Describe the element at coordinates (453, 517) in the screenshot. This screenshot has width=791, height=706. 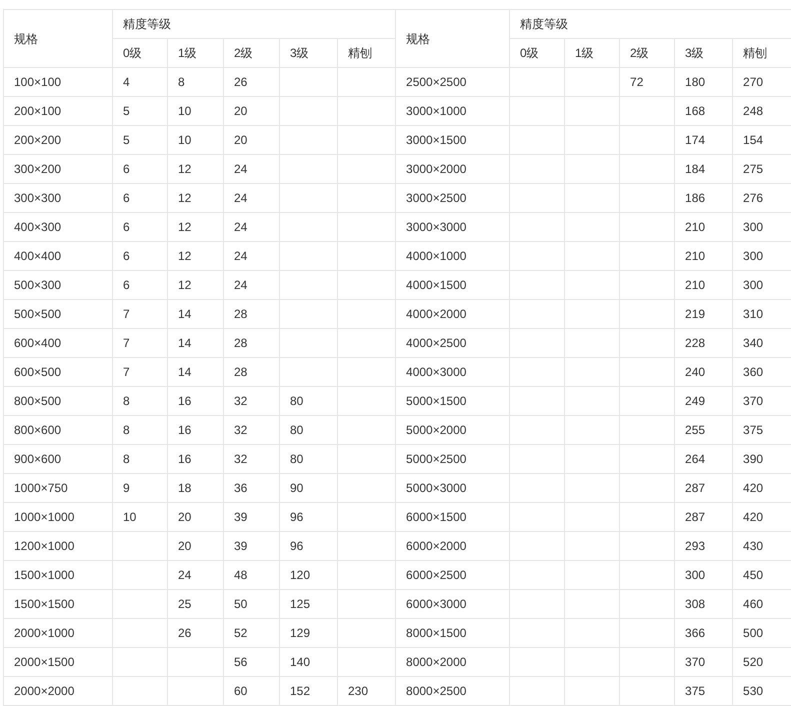
I see `table-cell: 6000×1500` at that location.